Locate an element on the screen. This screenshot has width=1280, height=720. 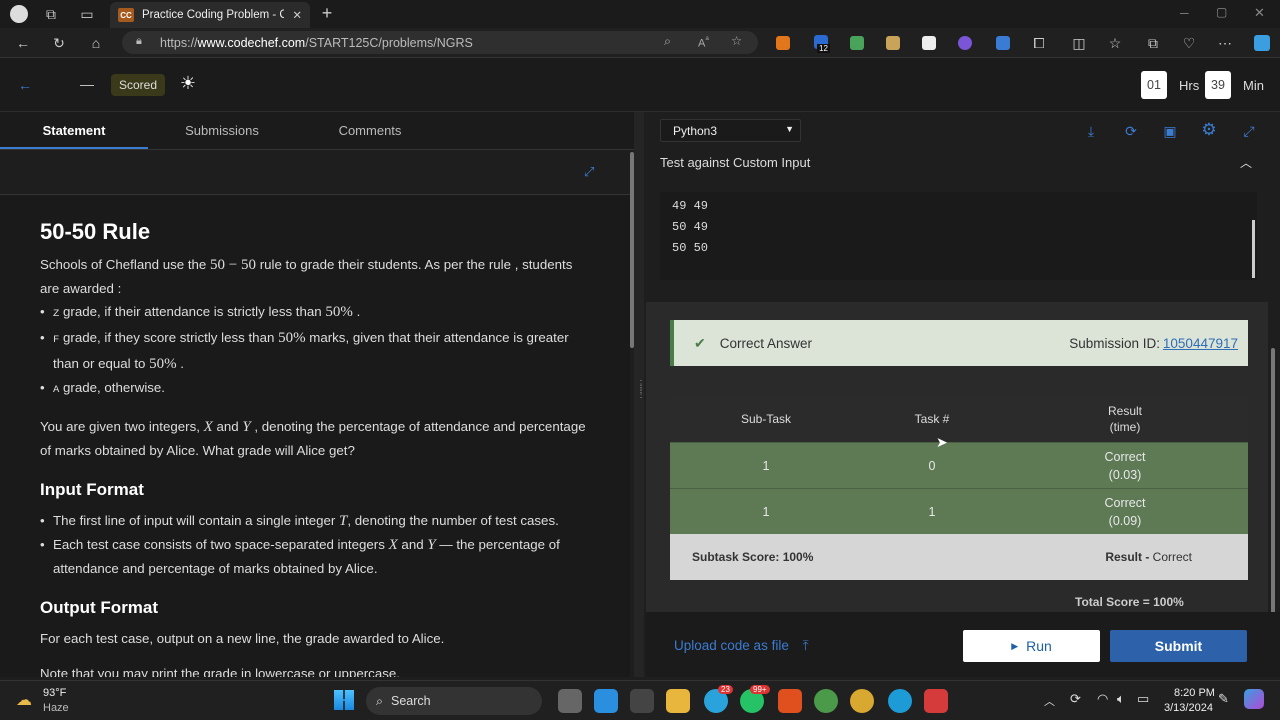
table-row: 1 0 Correct (0.03) is located at coordinates (959, 465).